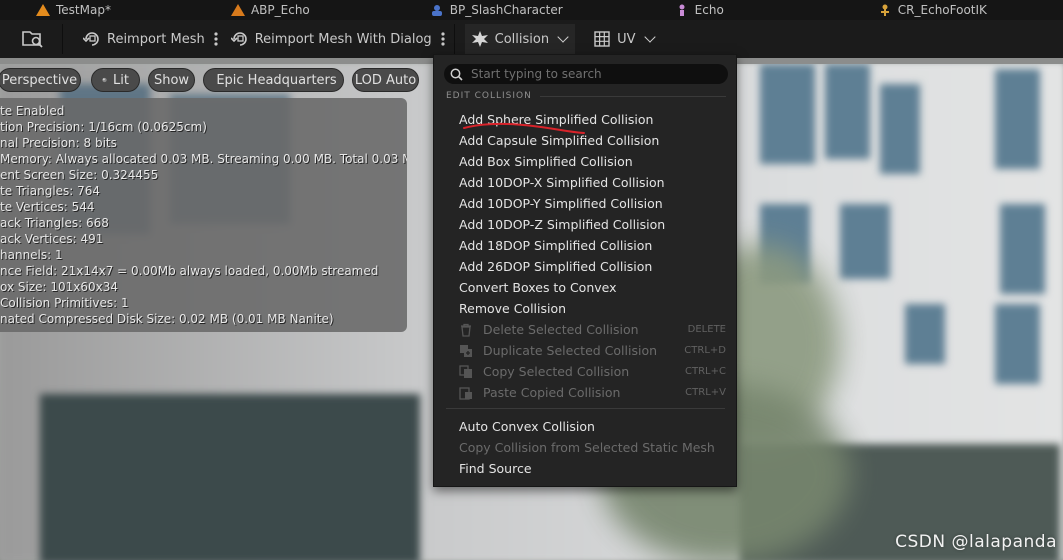 The width and height of the screenshot is (1063, 560). What do you see at coordinates (47, 207) in the screenshot?
I see `stats-line: te Vertices: 544` at bounding box center [47, 207].